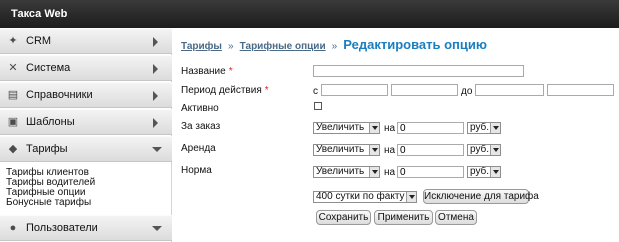 Image resolution: width=619 pixels, height=242 pixels. I want to click on period-to-label: до, so click(467, 91).